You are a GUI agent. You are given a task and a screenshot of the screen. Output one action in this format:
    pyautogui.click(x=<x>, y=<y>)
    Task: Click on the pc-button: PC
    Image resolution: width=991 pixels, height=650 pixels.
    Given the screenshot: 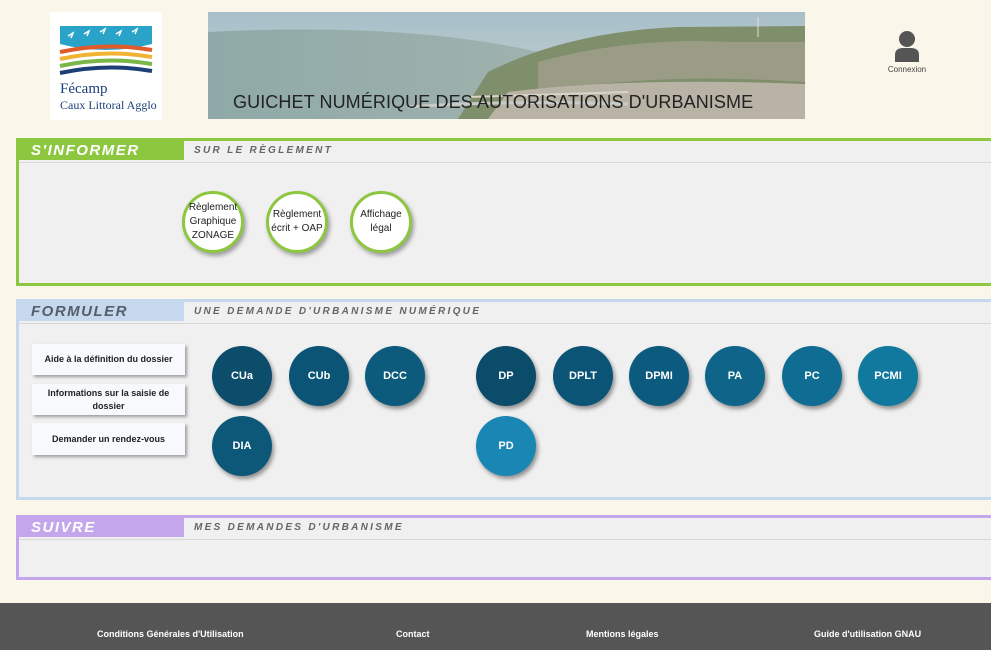 What is the action you would take?
    pyautogui.click(x=812, y=376)
    